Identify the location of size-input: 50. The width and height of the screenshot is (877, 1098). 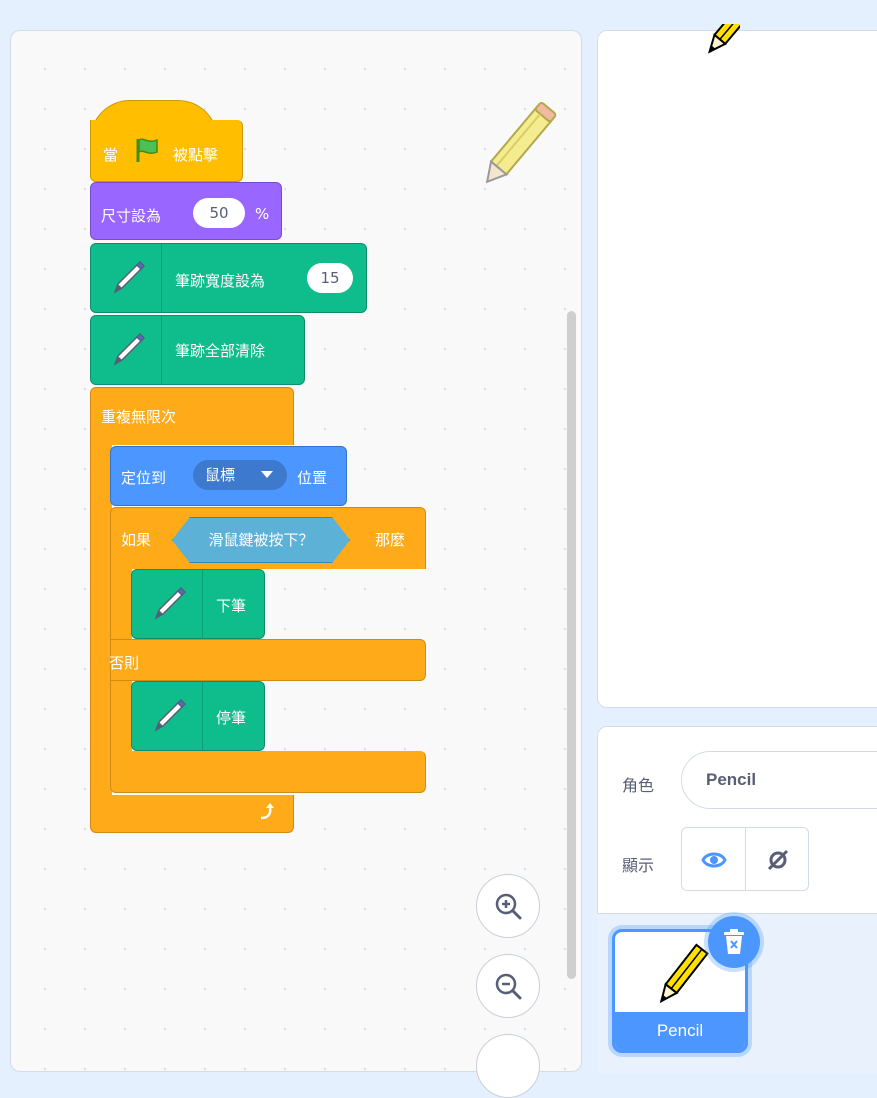
(219, 213).